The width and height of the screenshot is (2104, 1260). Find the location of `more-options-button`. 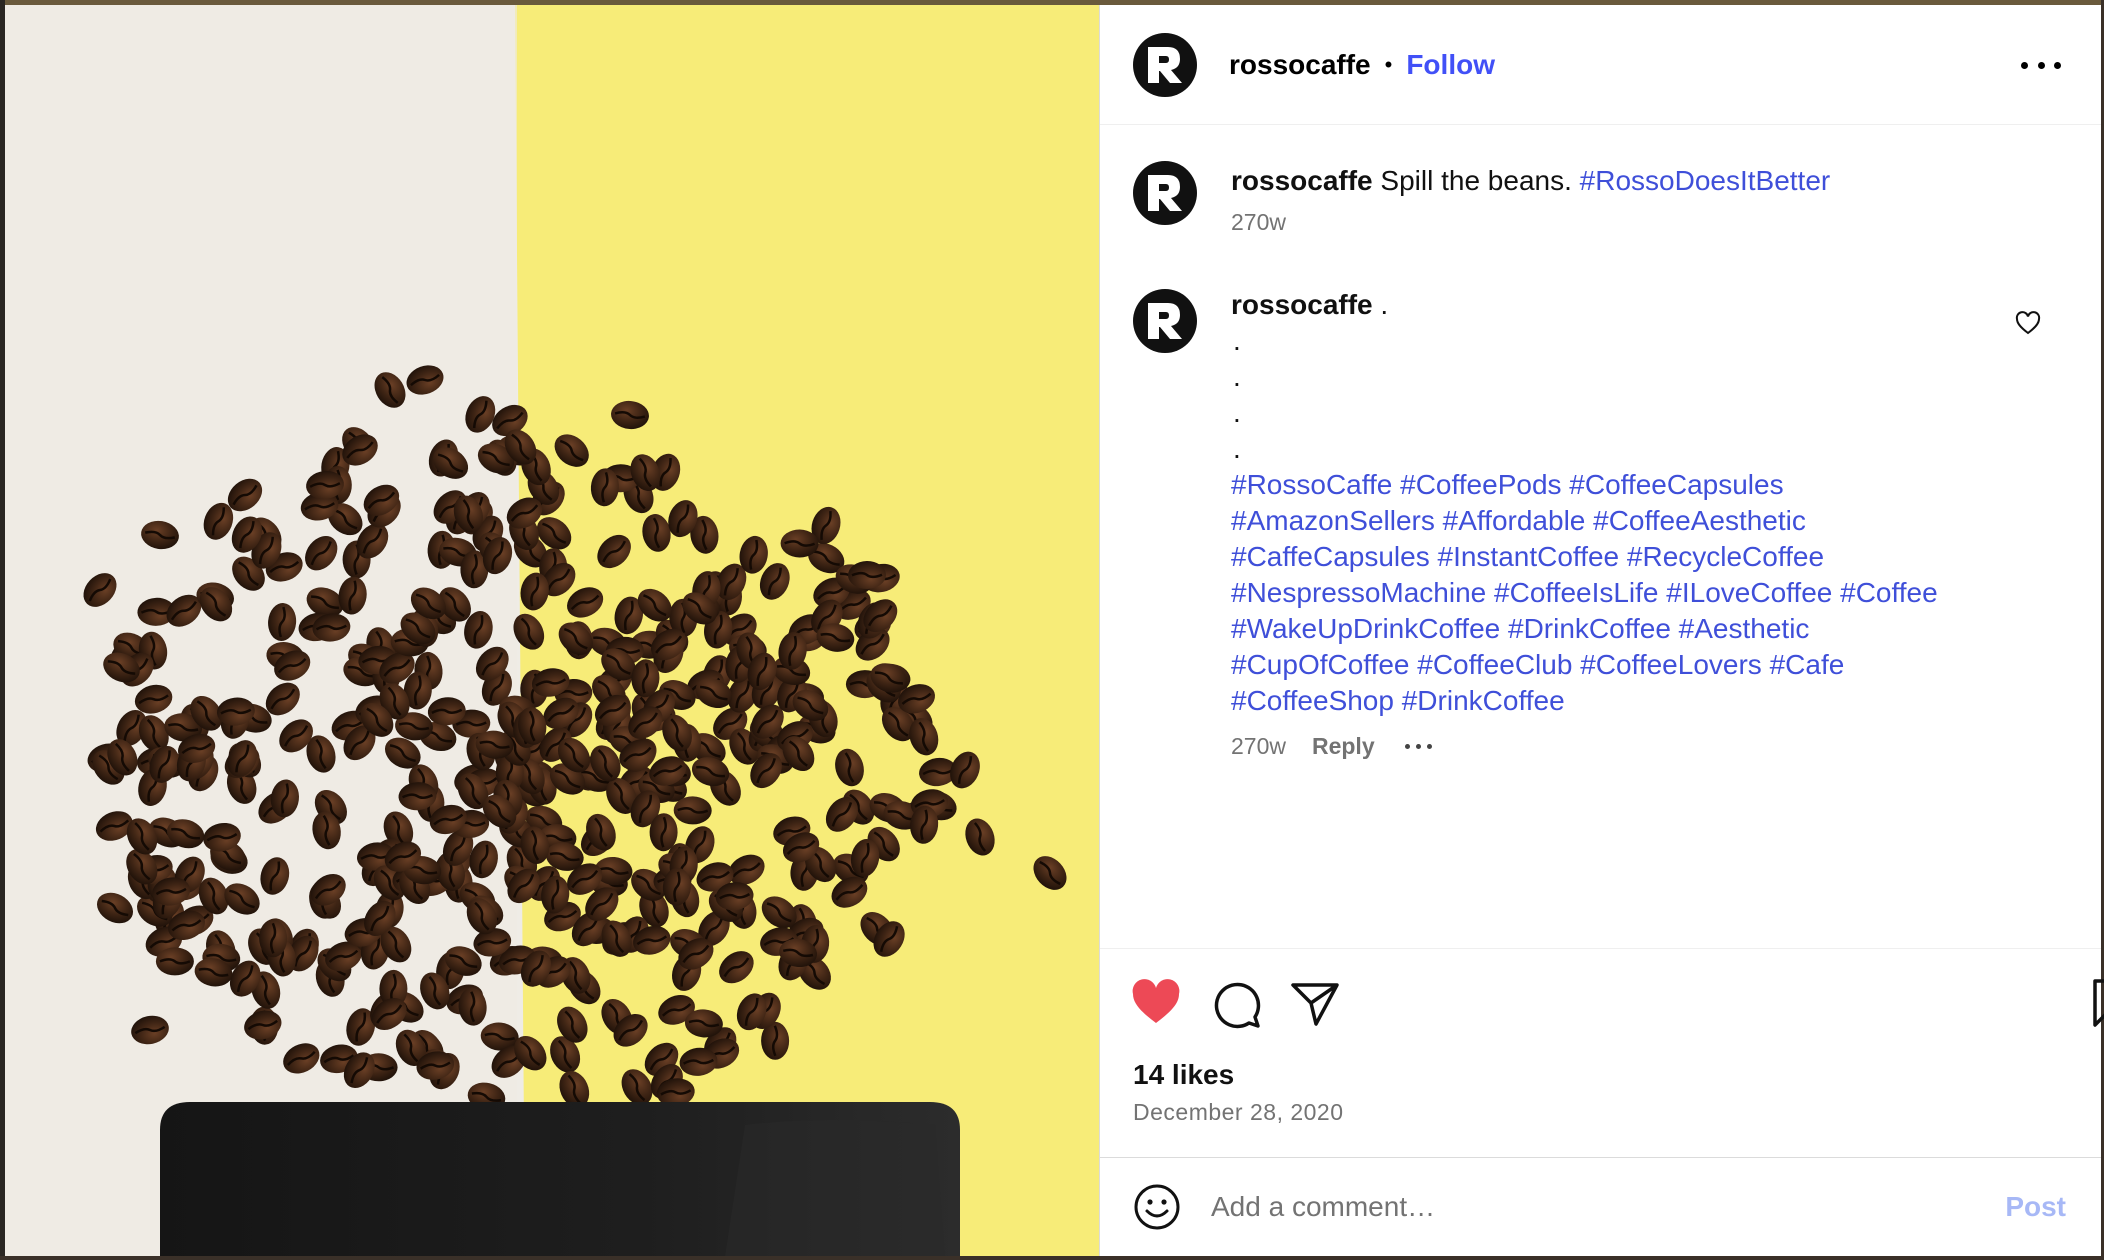

more-options-button is located at coordinates (2041, 65).